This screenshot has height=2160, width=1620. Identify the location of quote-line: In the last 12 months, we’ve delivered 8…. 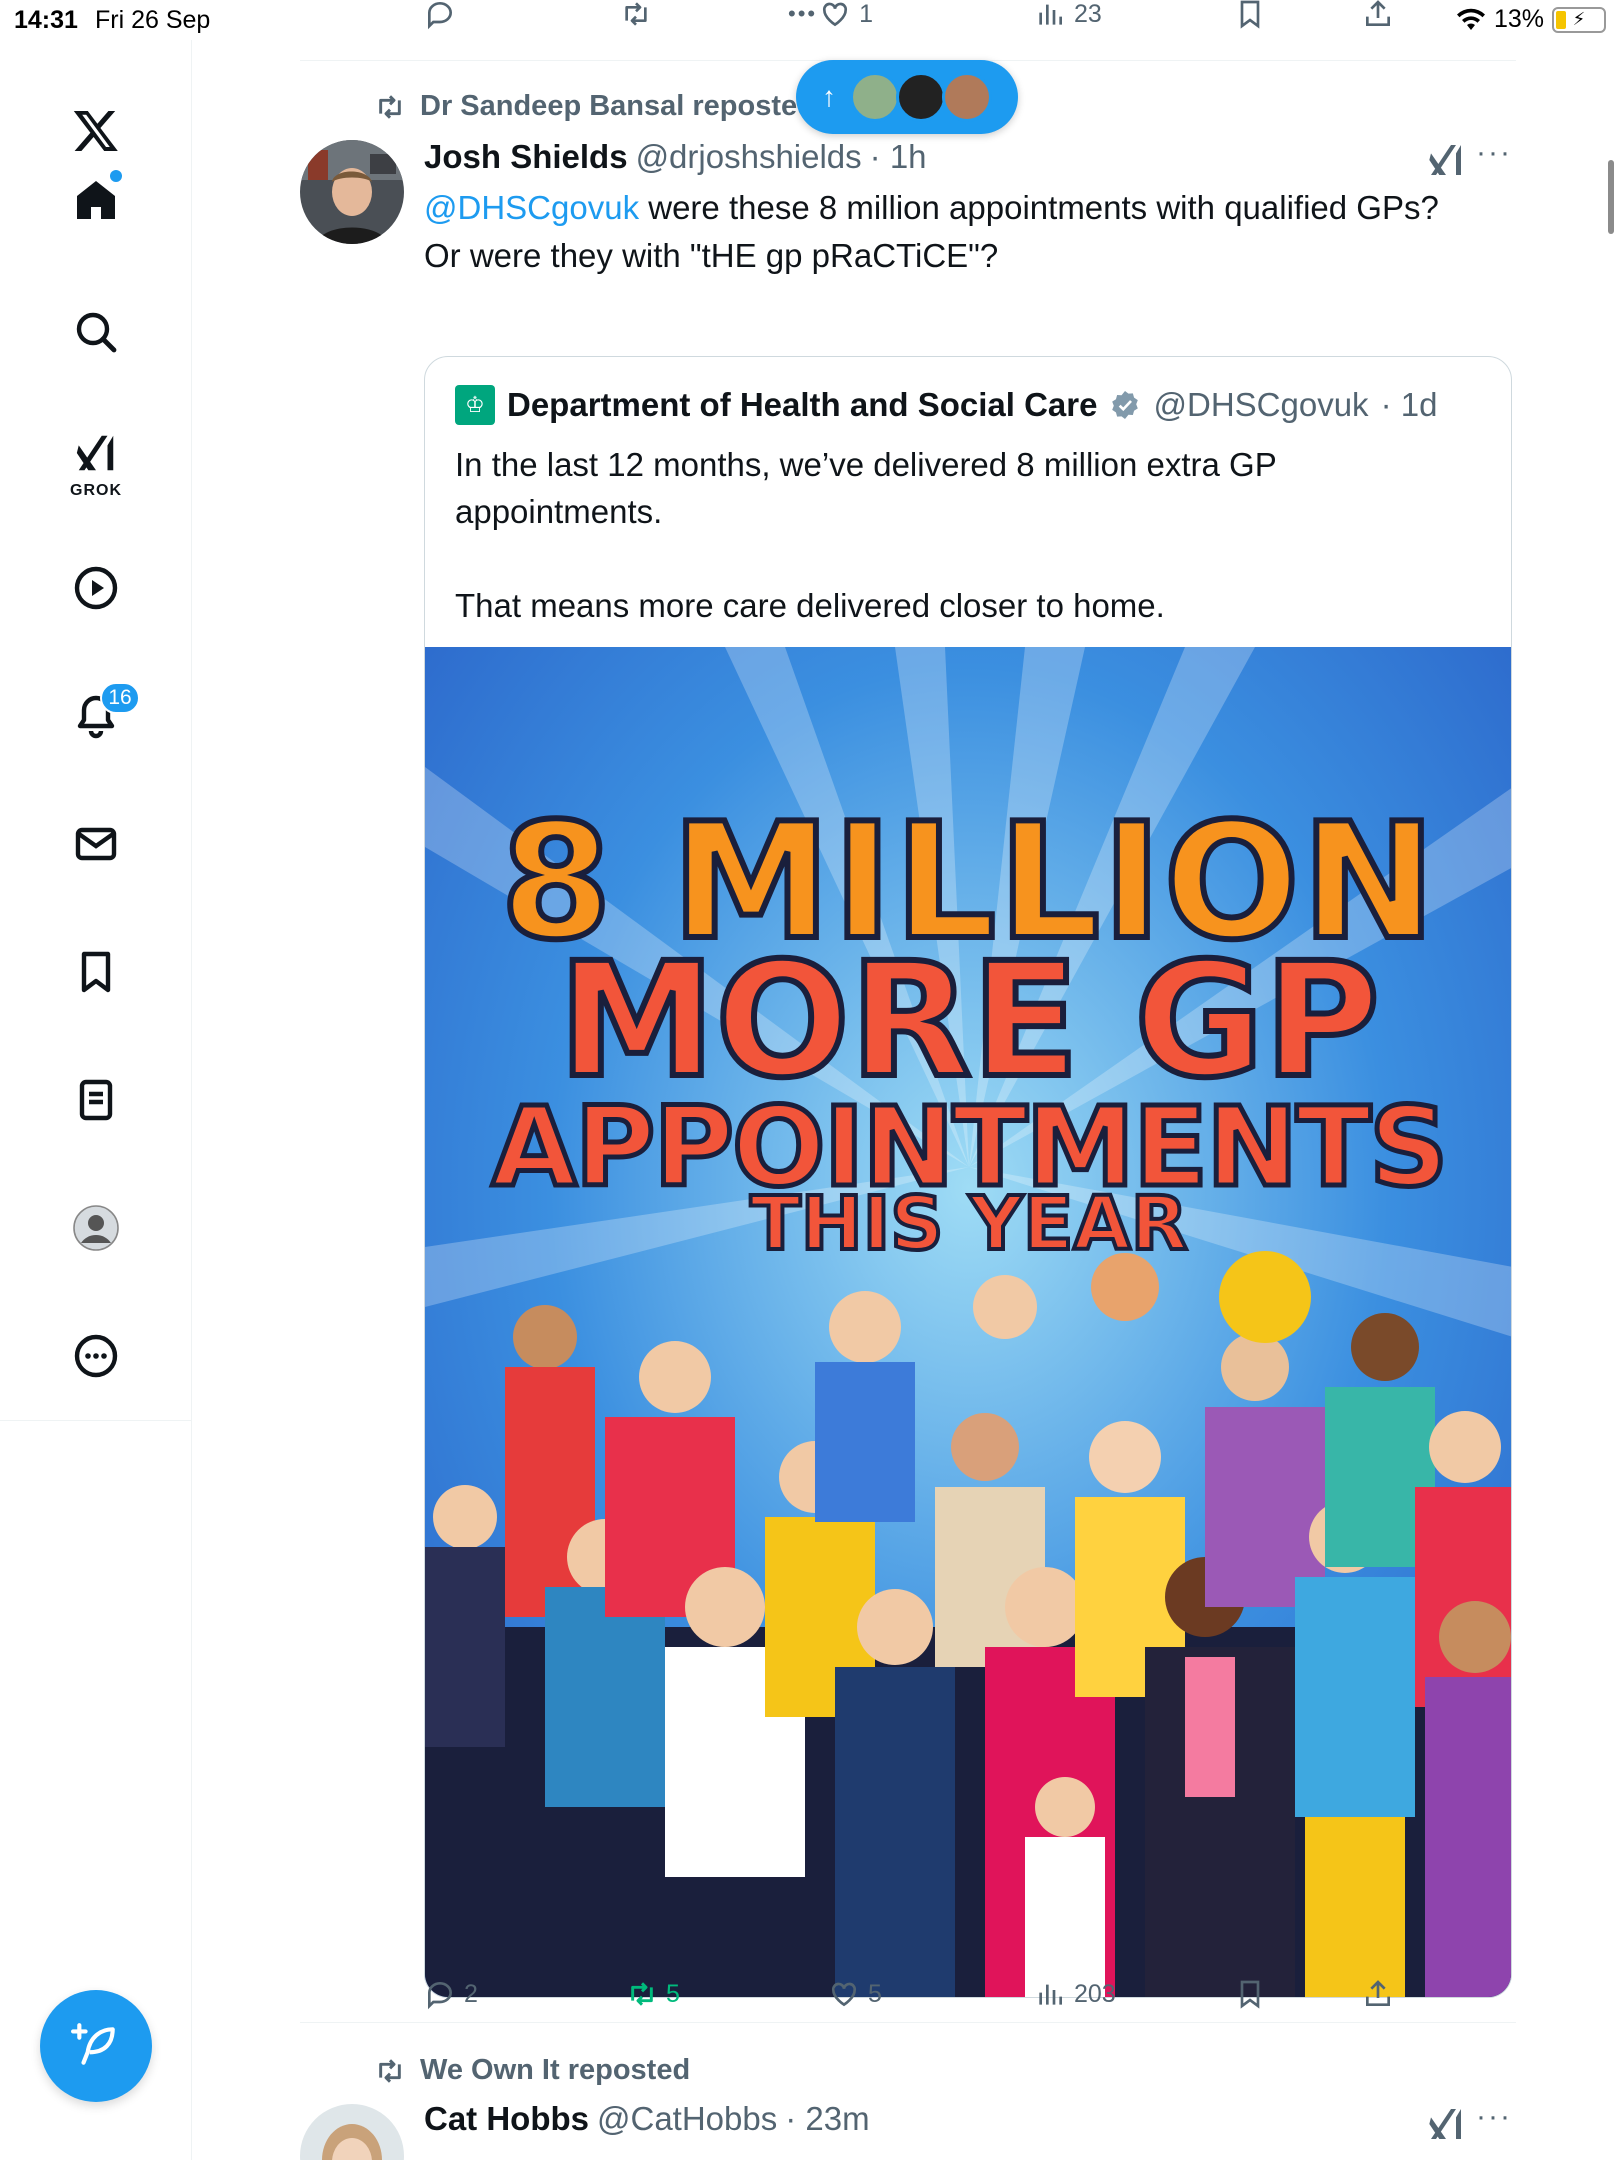
(866, 488).